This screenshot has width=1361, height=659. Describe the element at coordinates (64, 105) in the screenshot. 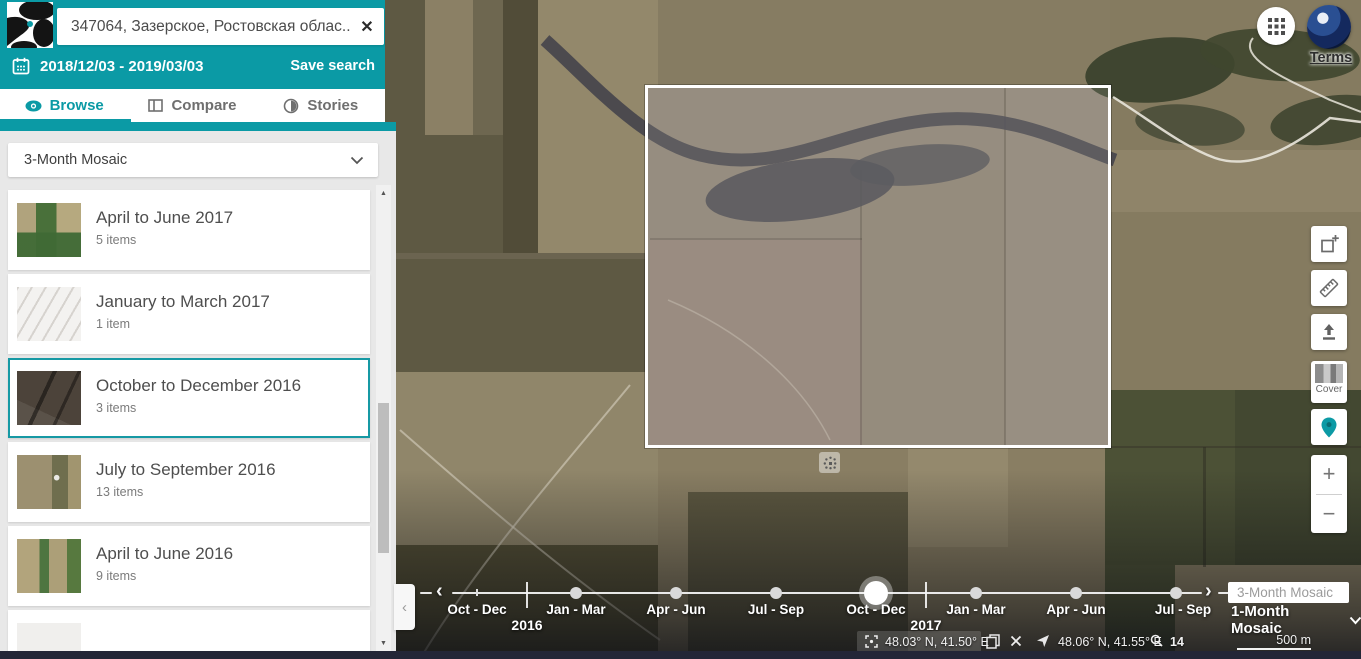

I see `tab-browse: Browse` at that location.